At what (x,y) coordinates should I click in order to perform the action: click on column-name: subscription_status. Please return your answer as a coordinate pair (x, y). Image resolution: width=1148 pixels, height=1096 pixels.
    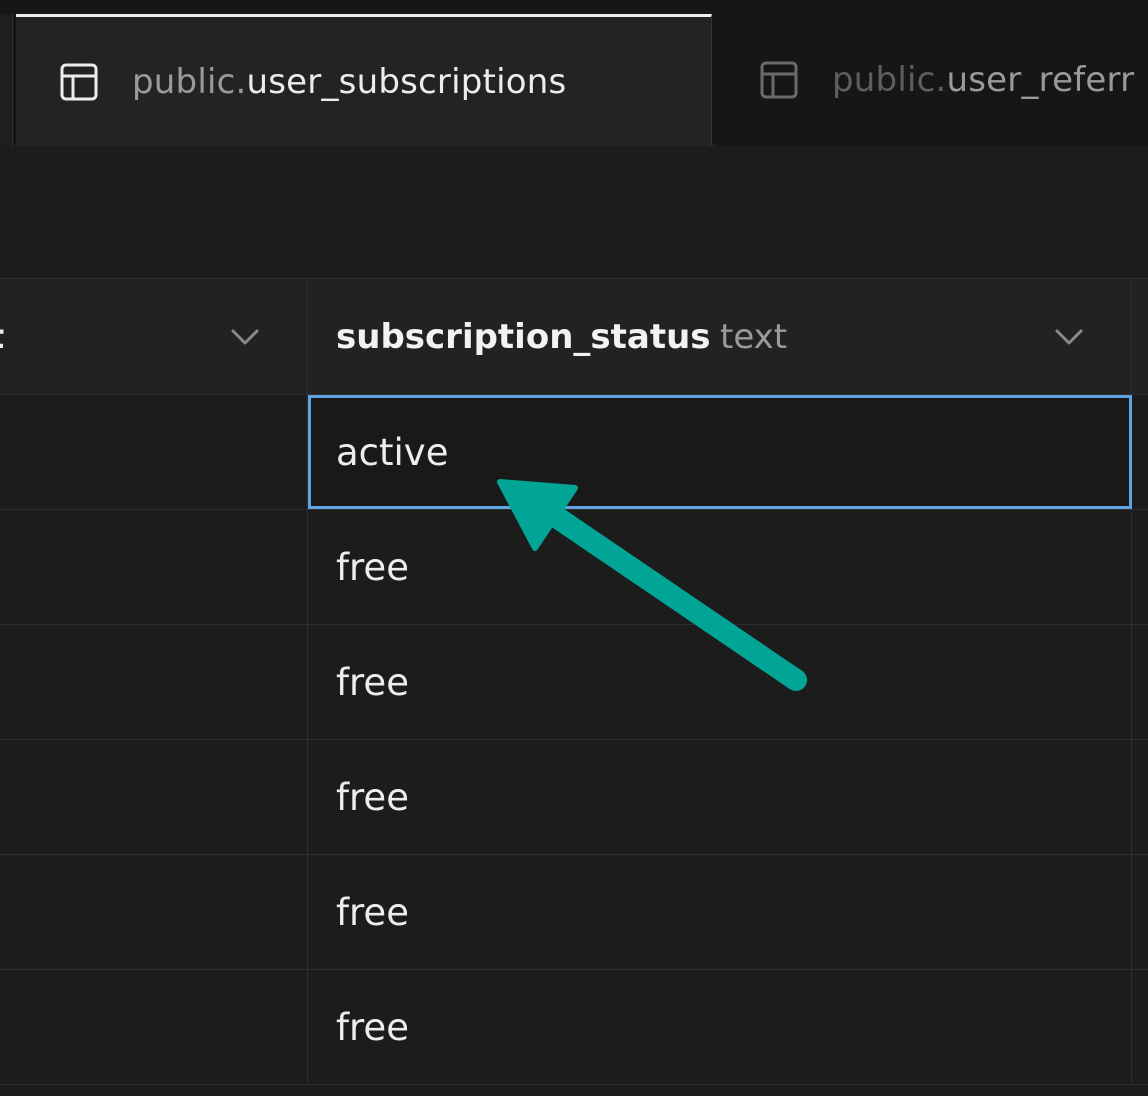
    Looking at the image, I should click on (523, 337).